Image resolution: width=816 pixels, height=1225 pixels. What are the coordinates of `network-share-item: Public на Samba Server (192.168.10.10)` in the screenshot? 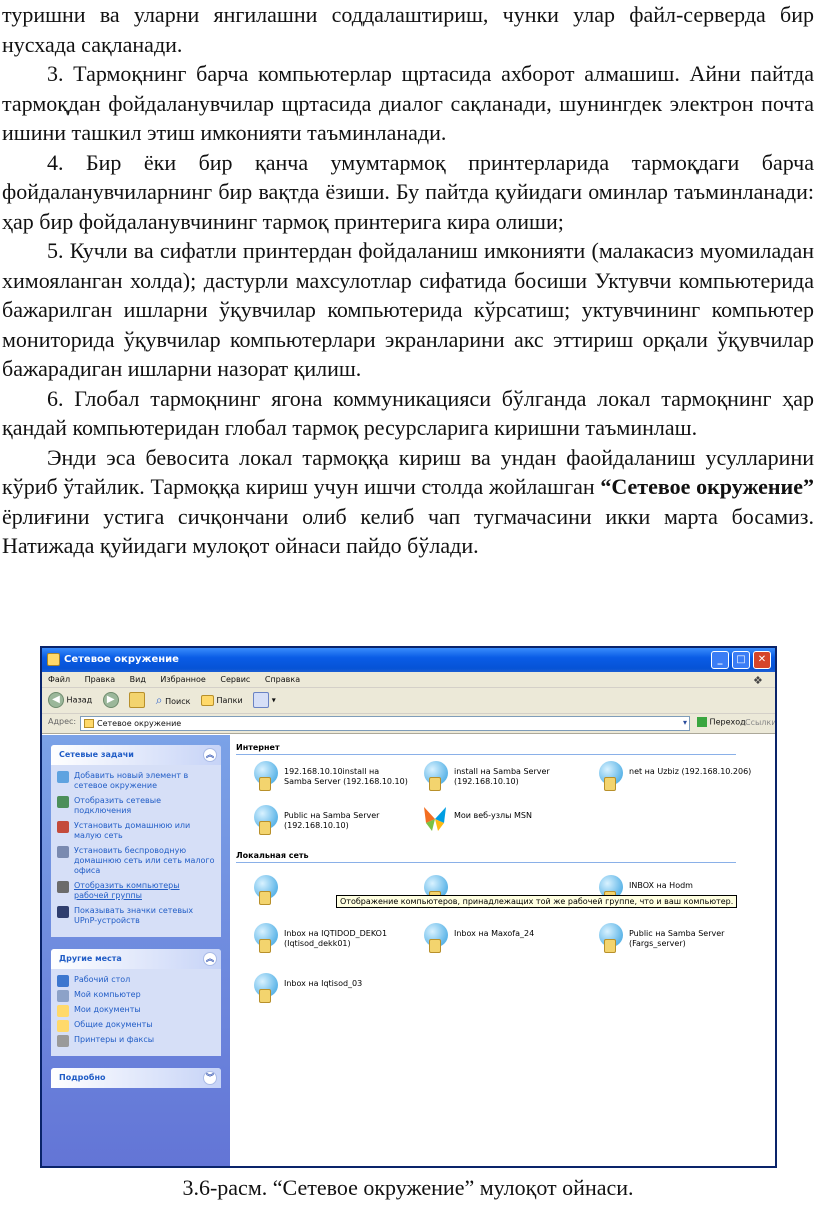 It's located at (330, 821).